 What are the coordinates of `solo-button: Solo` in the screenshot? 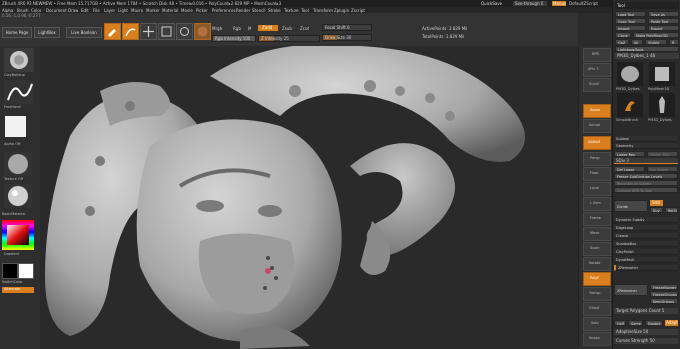 It's located at (597, 324).